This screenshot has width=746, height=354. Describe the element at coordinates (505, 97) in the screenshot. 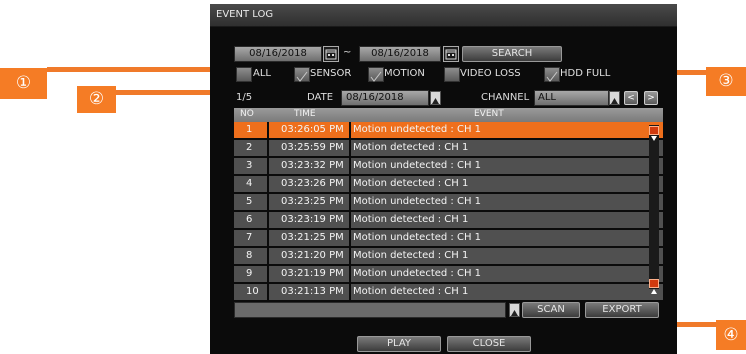

I see `channel-label: CHANNEL` at that location.